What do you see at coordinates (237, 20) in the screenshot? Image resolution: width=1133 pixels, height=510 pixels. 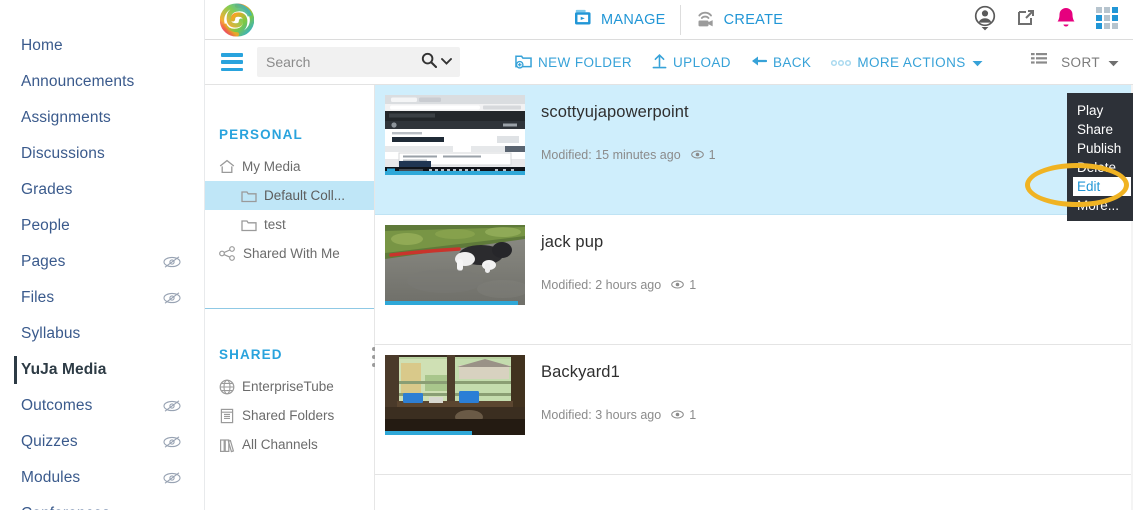 I see `yuja-swirl-logo-icon` at bounding box center [237, 20].